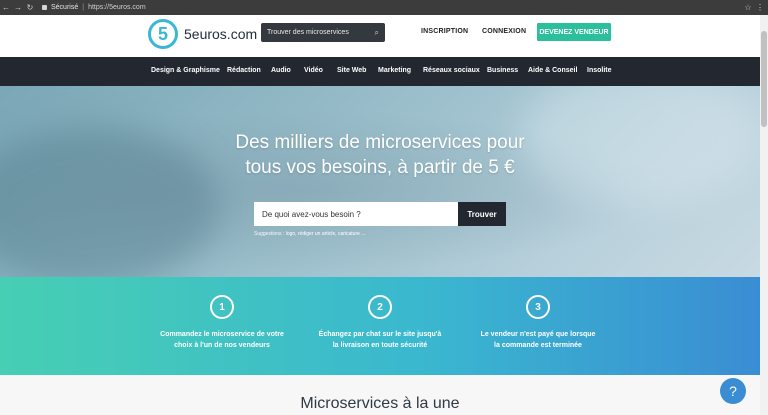 The height and width of the screenshot is (415, 768). What do you see at coordinates (6, 7) in the screenshot?
I see `back-icon: ←` at bounding box center [6, 7].